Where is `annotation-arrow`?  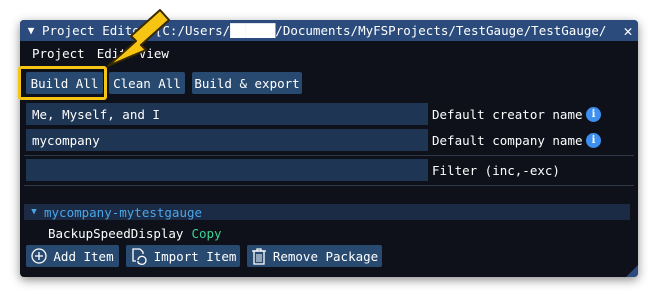
annotation-arrow is located at coordinates (138, 38).